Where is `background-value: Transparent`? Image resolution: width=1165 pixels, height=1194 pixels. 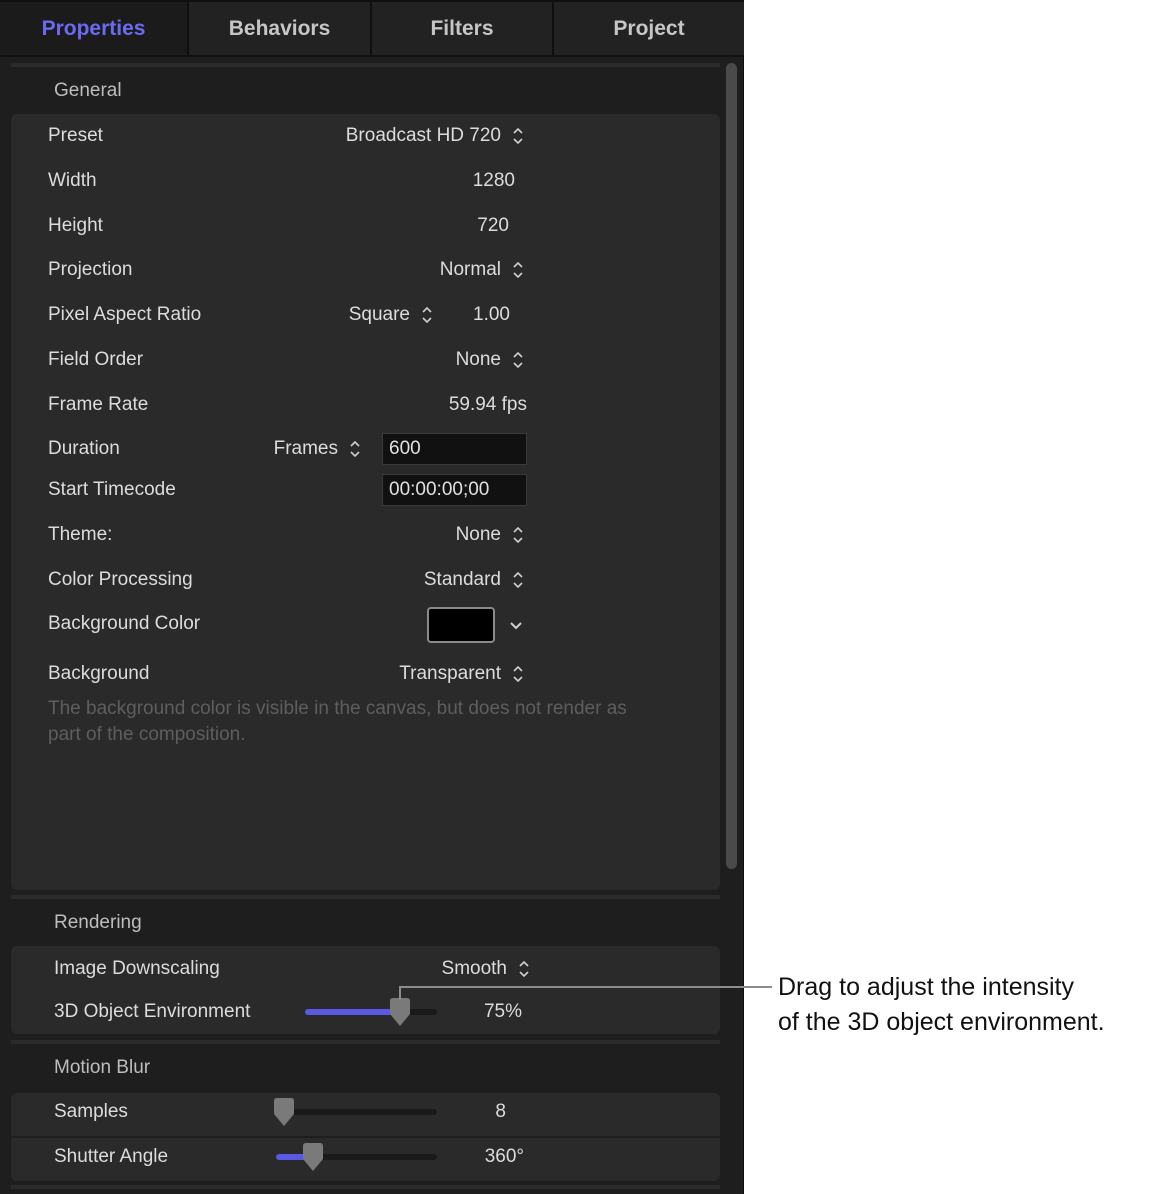 background-value: Transparent is located at coordinates (450, 673).